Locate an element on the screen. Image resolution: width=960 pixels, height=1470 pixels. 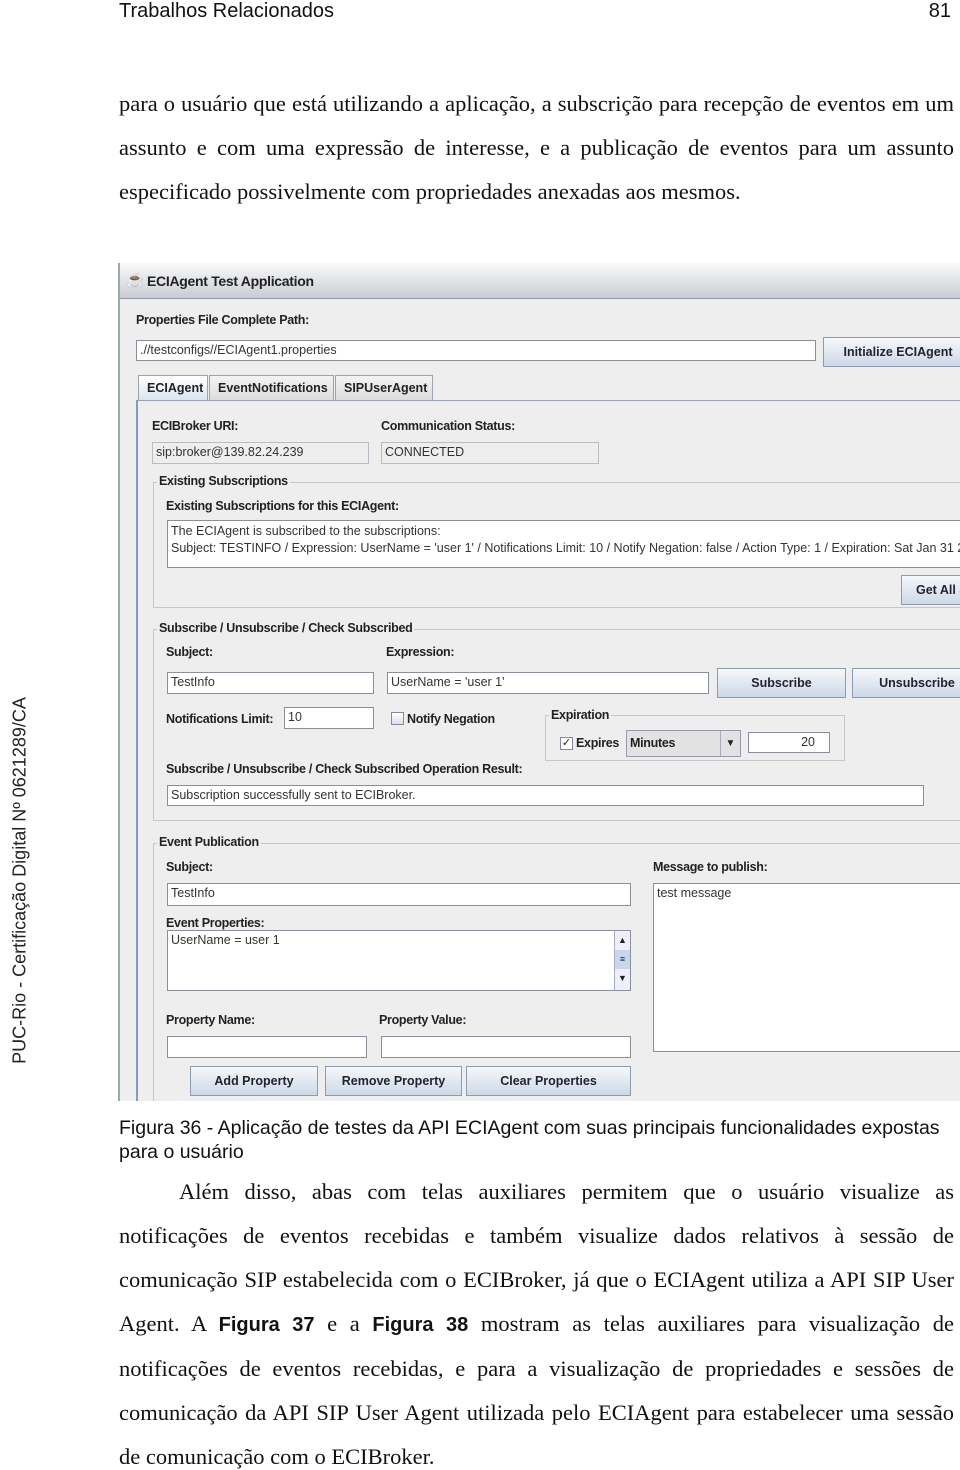
text: e a is located at coordinates (343, 1323).